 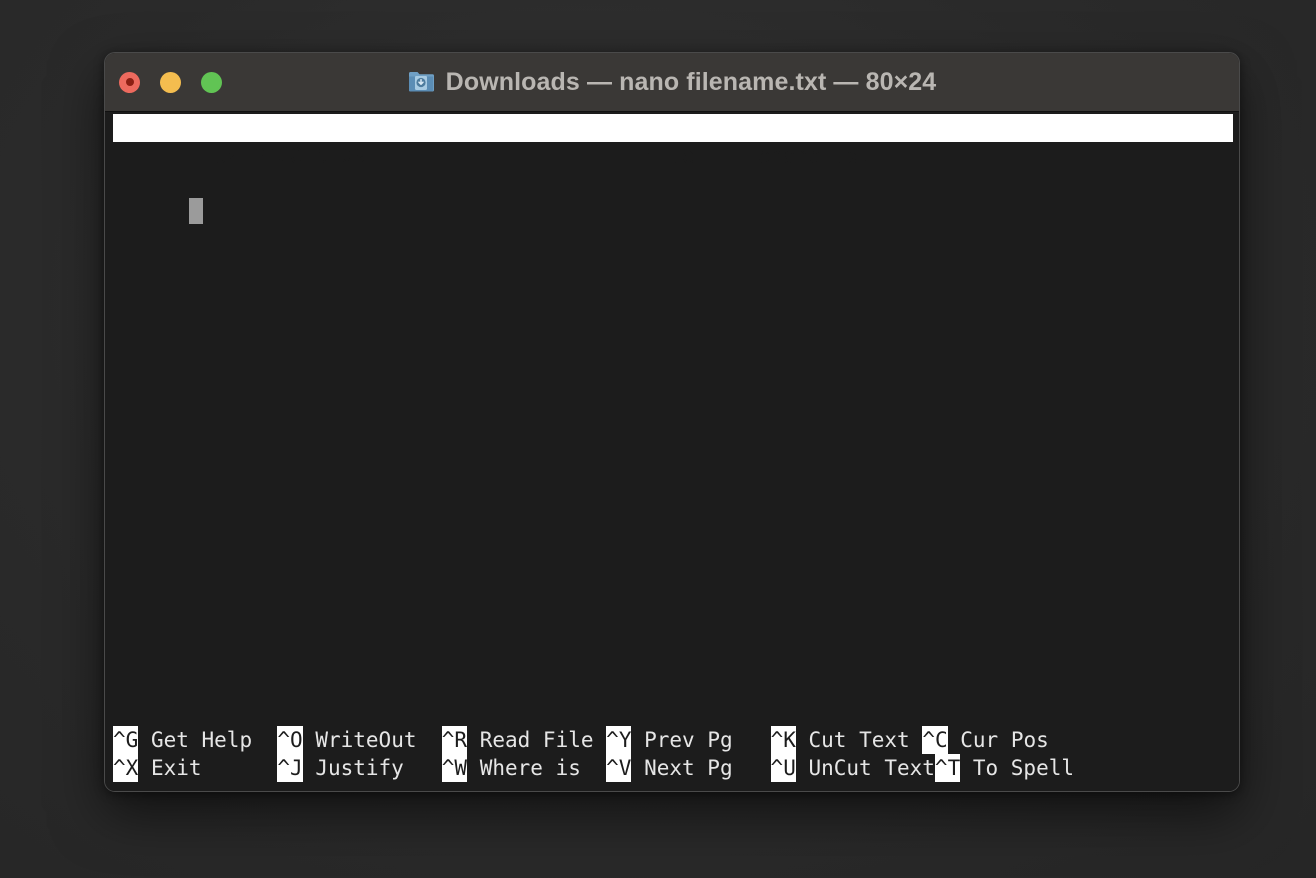 What do you see at coordinates (264, 740) in the screenshot?
I see `spacer-1a` at bounding box center [264, 740].